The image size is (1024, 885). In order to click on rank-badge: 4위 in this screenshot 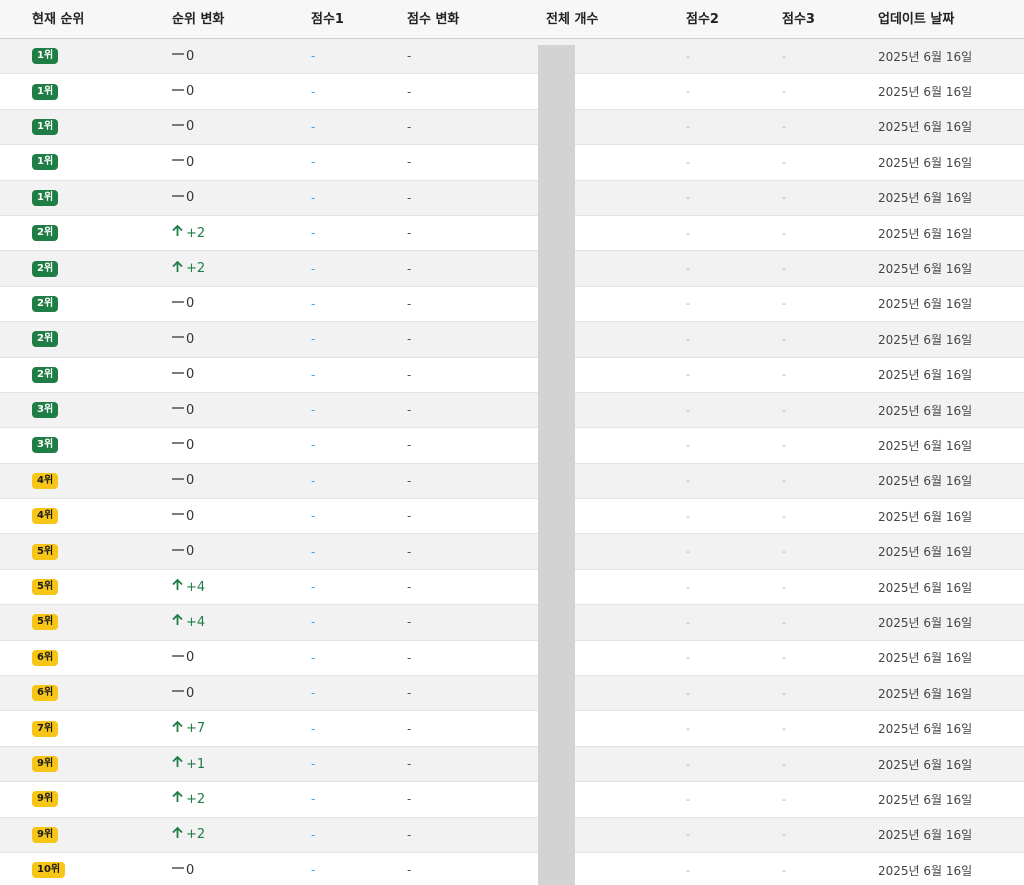, I will do `click(45, 480)`.